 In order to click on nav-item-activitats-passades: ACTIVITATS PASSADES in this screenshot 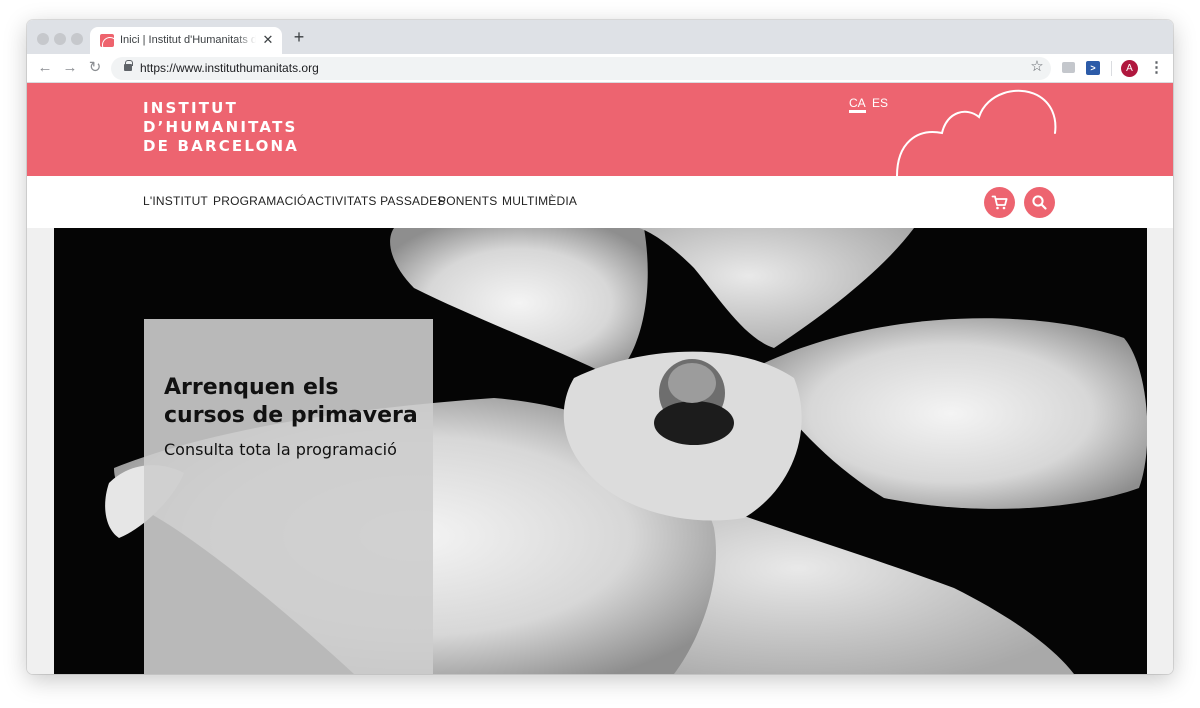, I will do `click(376, 201)`.